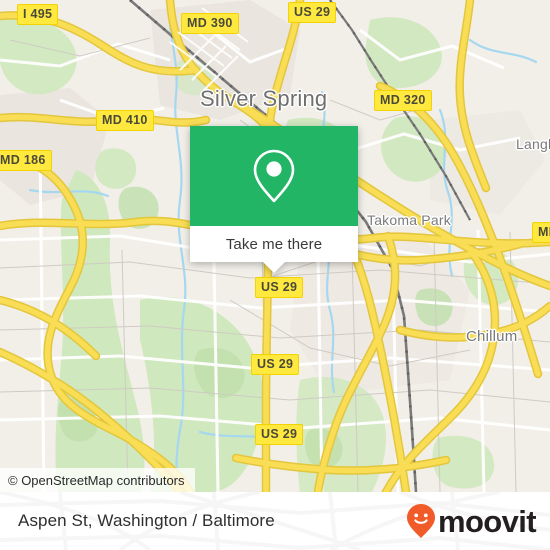 The image size is (550, 550). I want to click on map-place-label-text: Langley Park, so click(533, 144).